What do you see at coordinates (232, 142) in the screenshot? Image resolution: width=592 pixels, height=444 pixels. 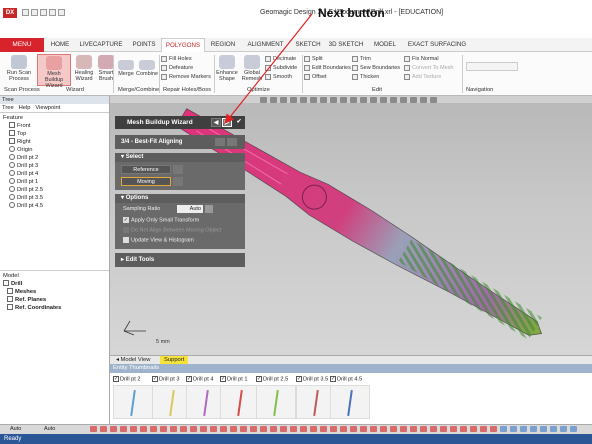 I see `step-next-icon` at bounding box center [232, 142].